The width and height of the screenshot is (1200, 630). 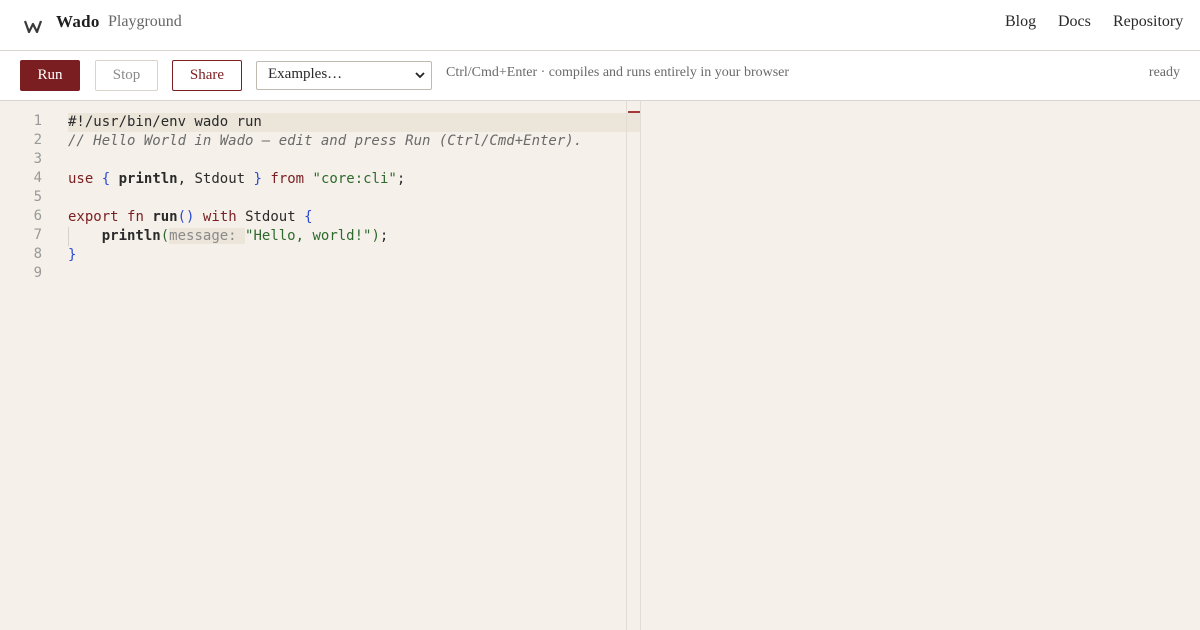 I want to click on keyword-use: use, so click(x=81, y=179).